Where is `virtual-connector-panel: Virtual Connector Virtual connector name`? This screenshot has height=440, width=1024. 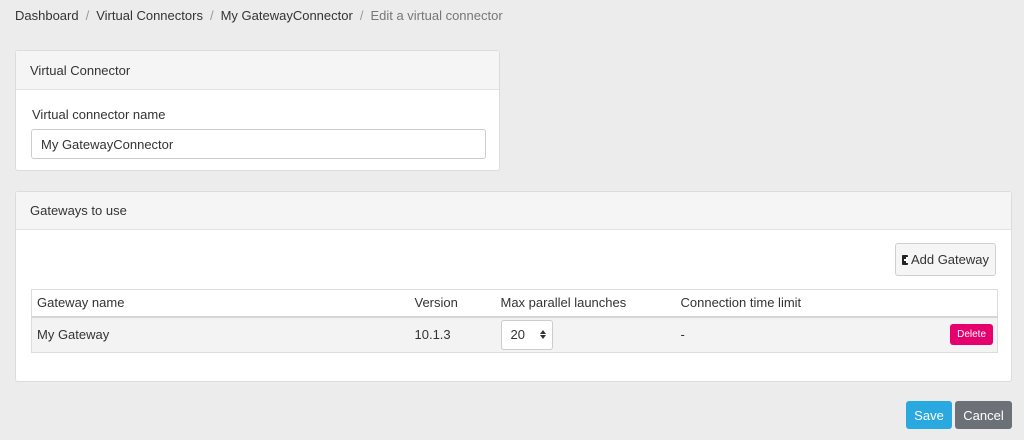
virtual-connector-panel: Virtual Connector Virtual connector name is located at coordinates (257, 110).